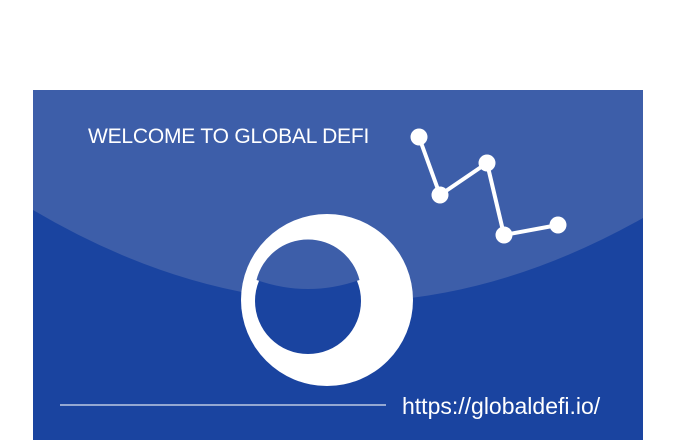 Image resolution: width=681 pixels, height=440 pixels. What do you see at coordinates (327, 300) in the screenshot?
I see `ring-logo-icon` at bounding box center [327, 300].